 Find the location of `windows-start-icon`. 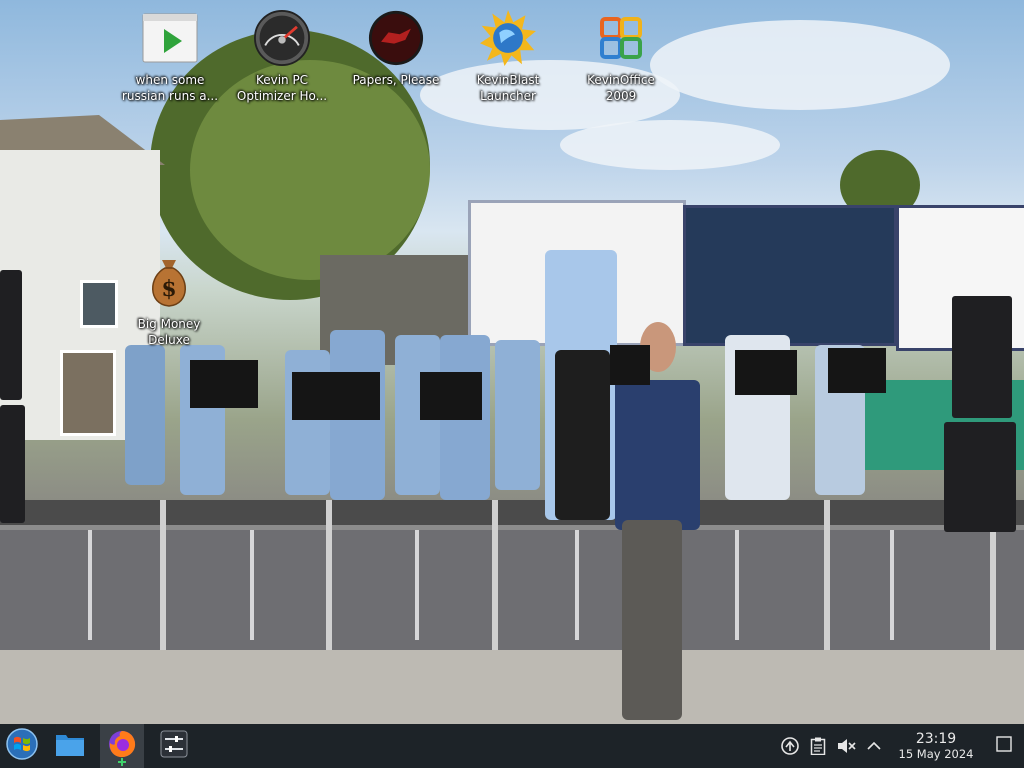

windows-start-icon is located at coordinates (22, 746).